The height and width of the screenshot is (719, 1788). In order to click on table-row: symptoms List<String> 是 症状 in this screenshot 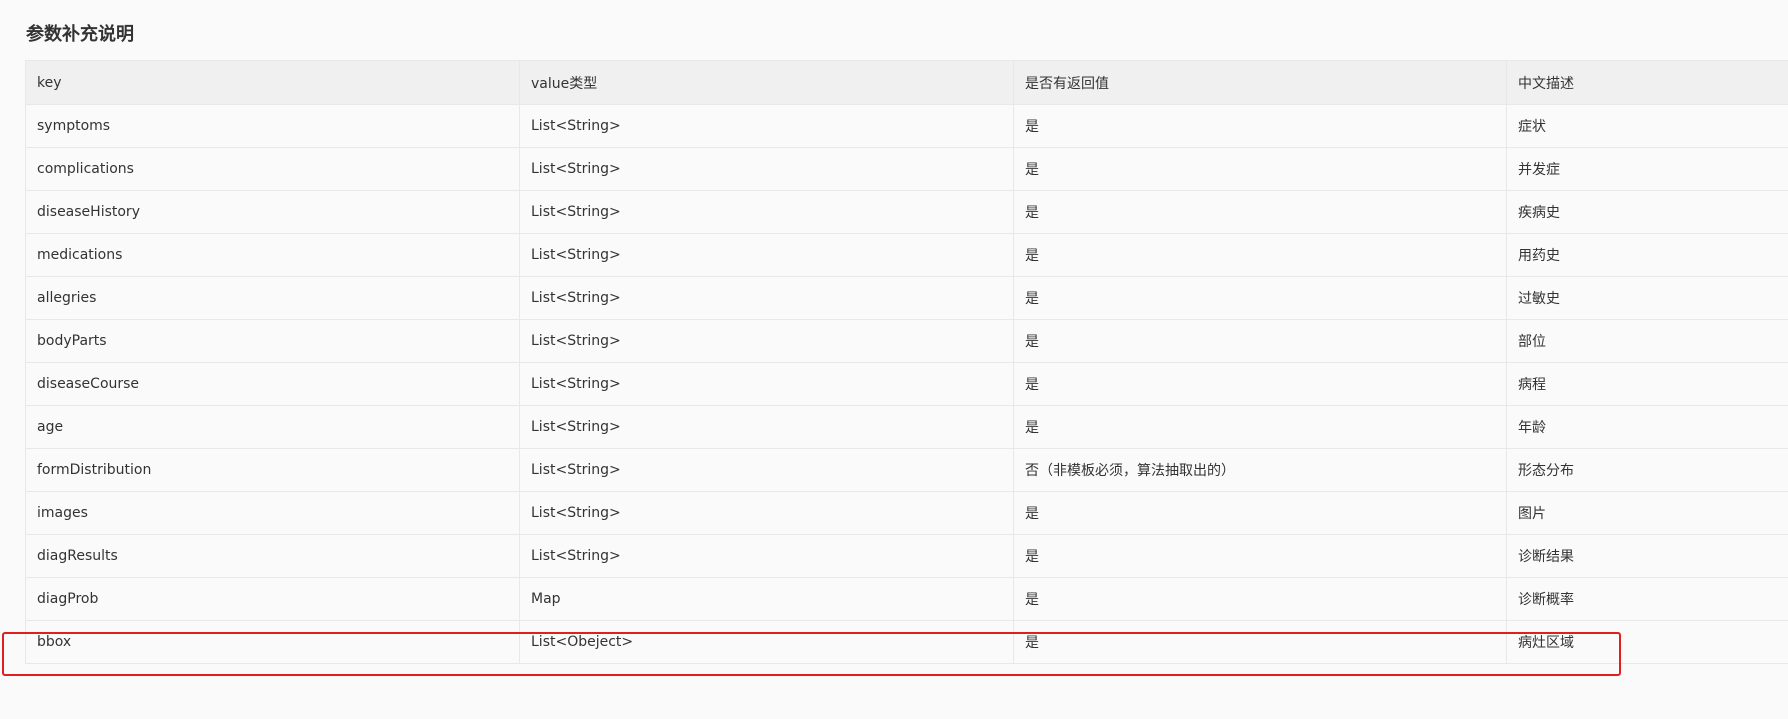, I will do `click(906, 126)`.